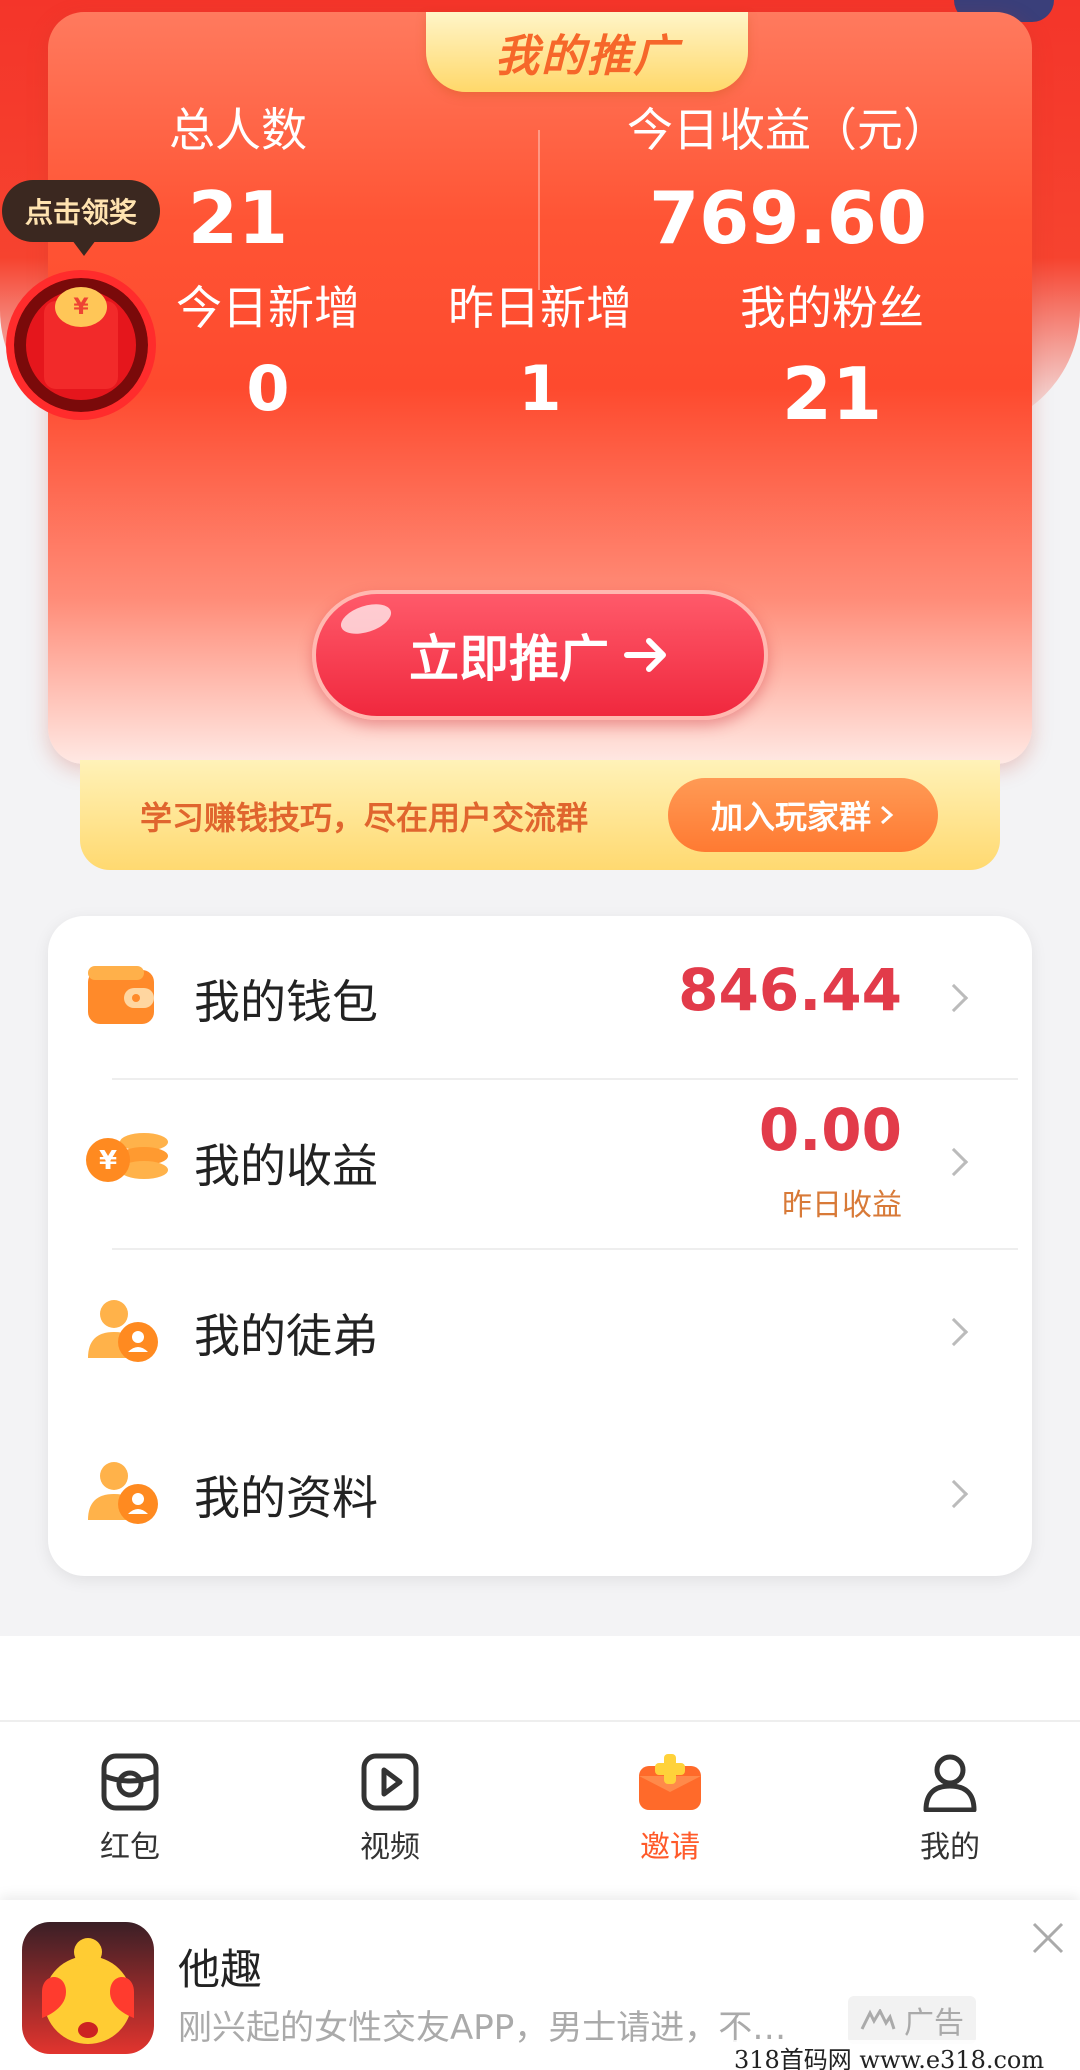 Image resolution: width=1080 pixels, height=2070 pixels. I want to click on yesterday-new-label: 昨日新增, so click(540, 308).